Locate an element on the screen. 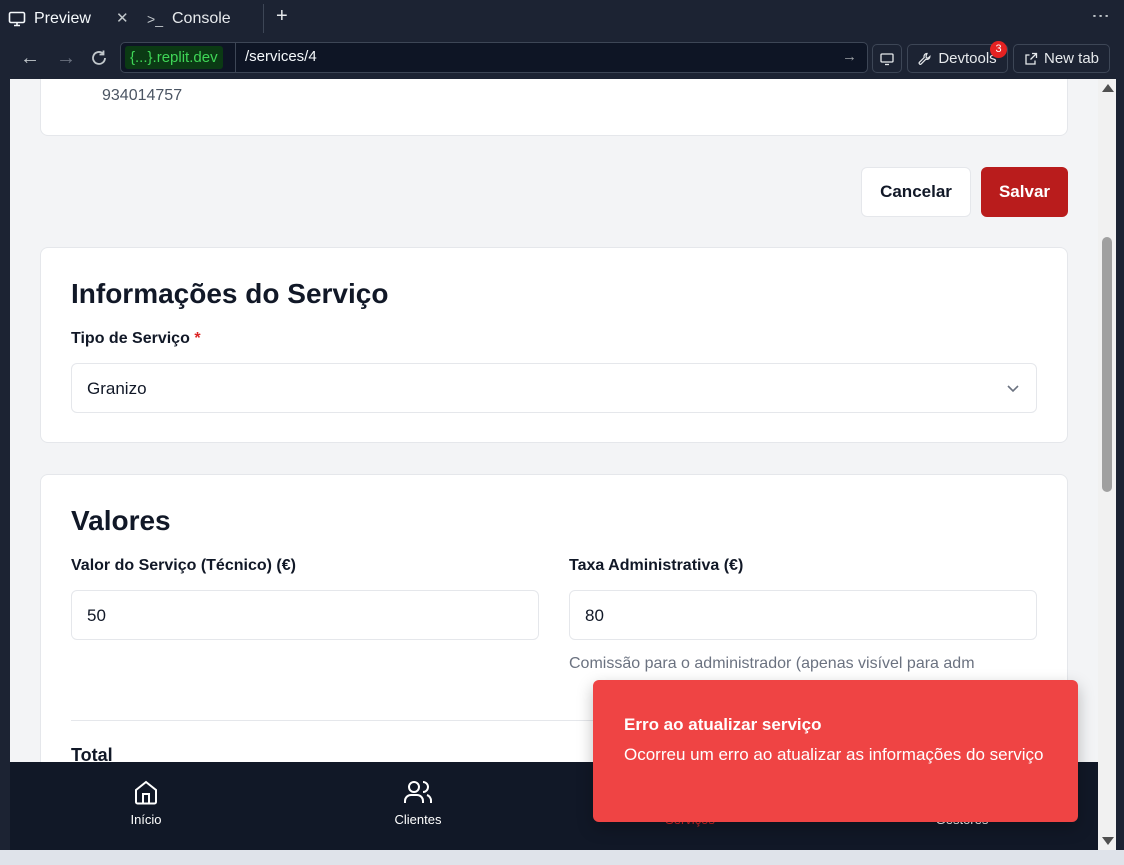 Image resolution: width=1124 pixels, height=865 pixels. admin-fee-label: Taxa Administrativa (€) is located at coordinates (656, 565).